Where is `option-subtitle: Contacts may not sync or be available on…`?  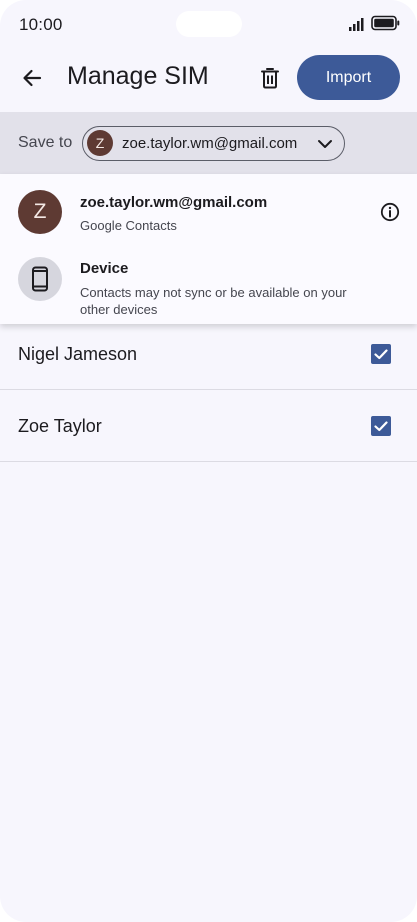 option-subtitle: Contacts may not sync or be available on… is located at coordinates (213, 301).